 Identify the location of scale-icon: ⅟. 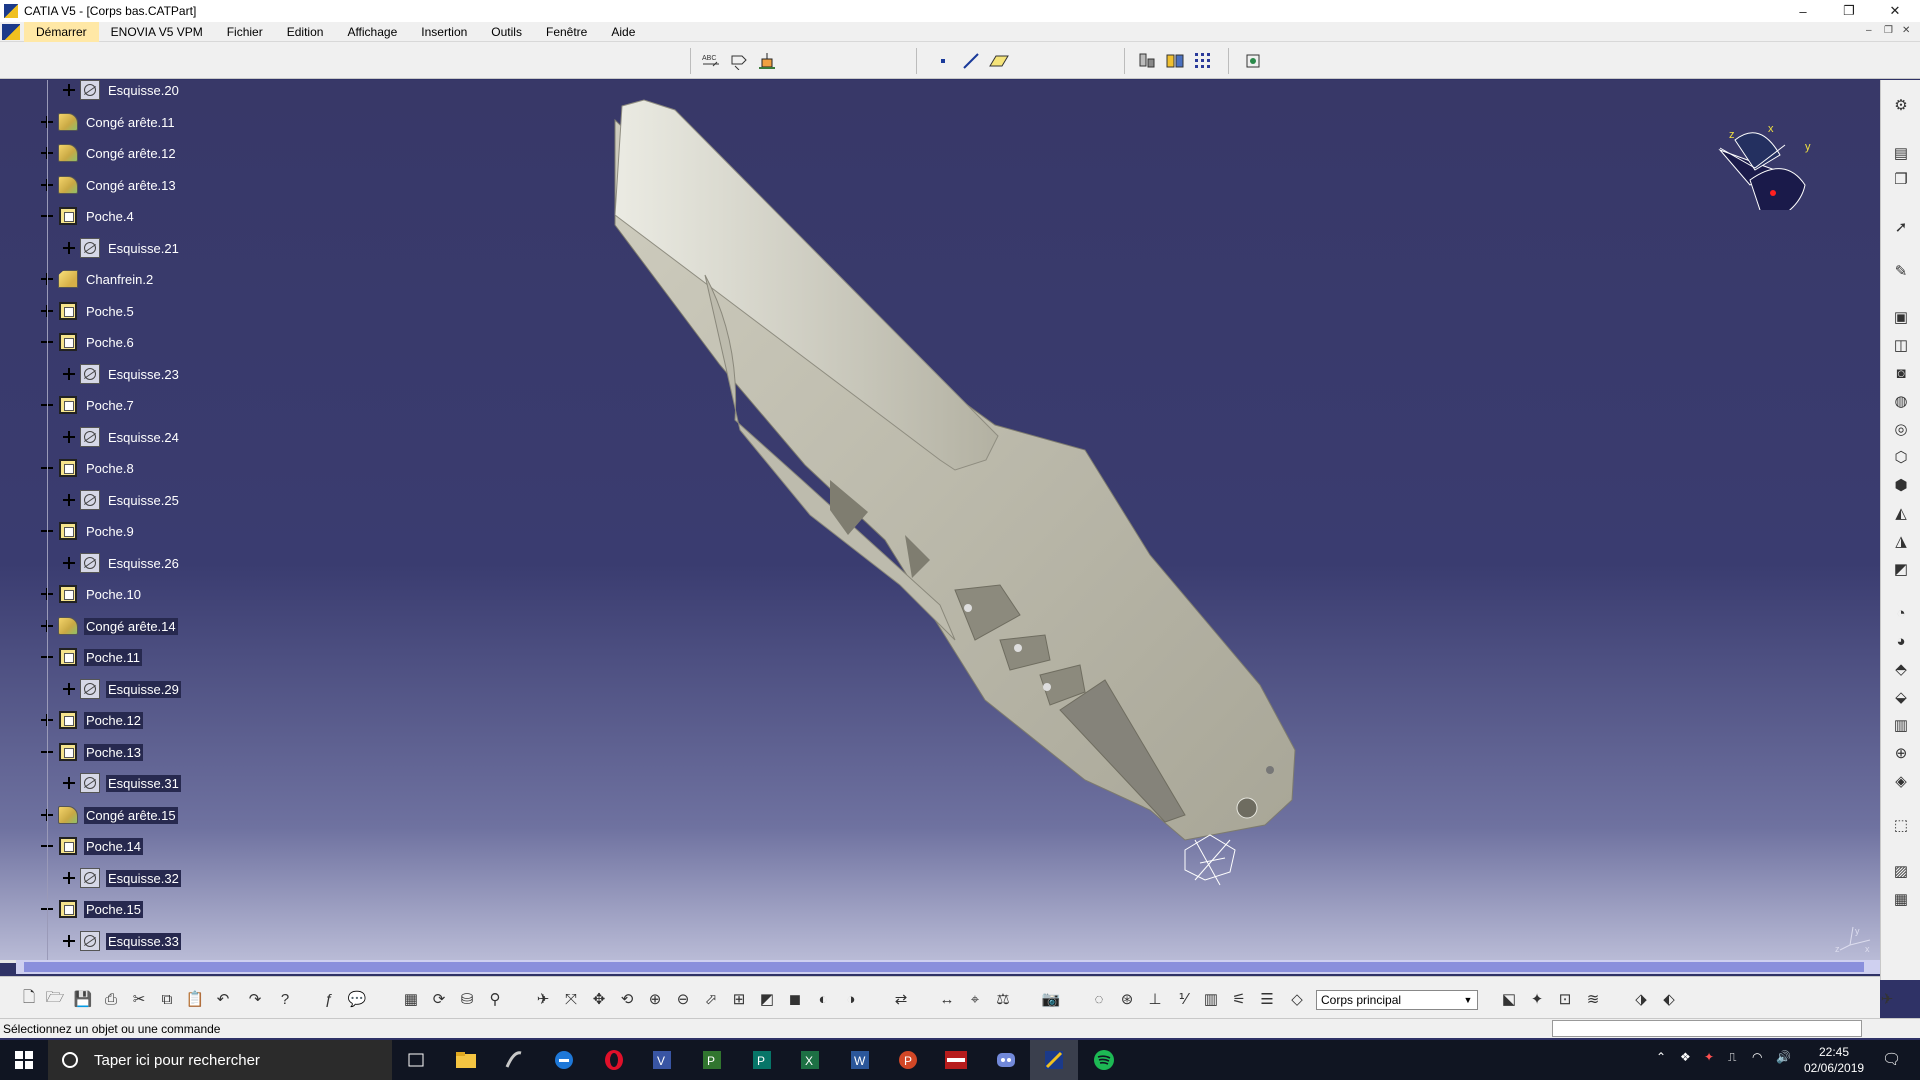
(1183, 999).